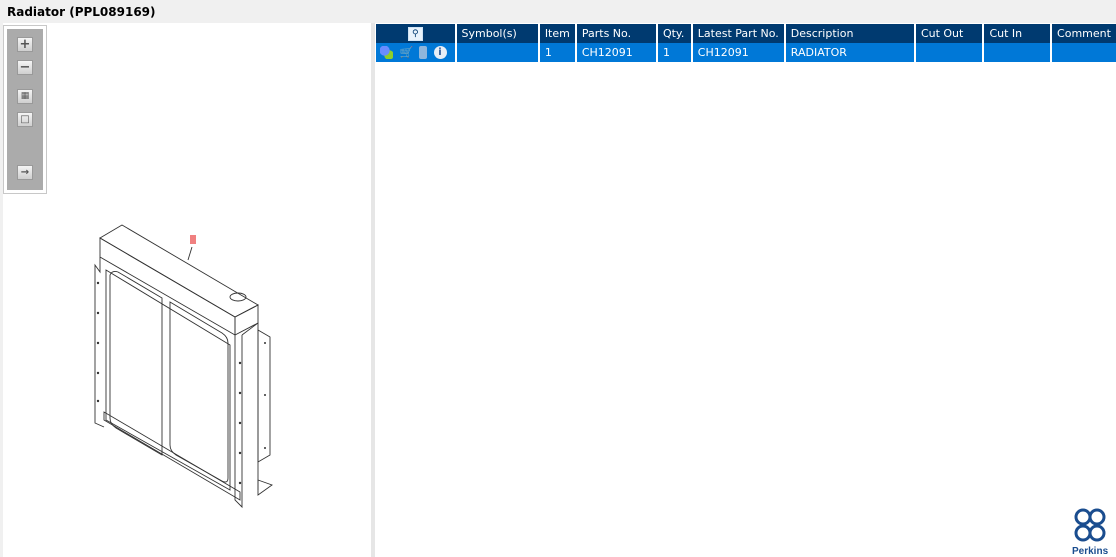  I want to click on perkins-emblem-icon, so click(1090, 525).